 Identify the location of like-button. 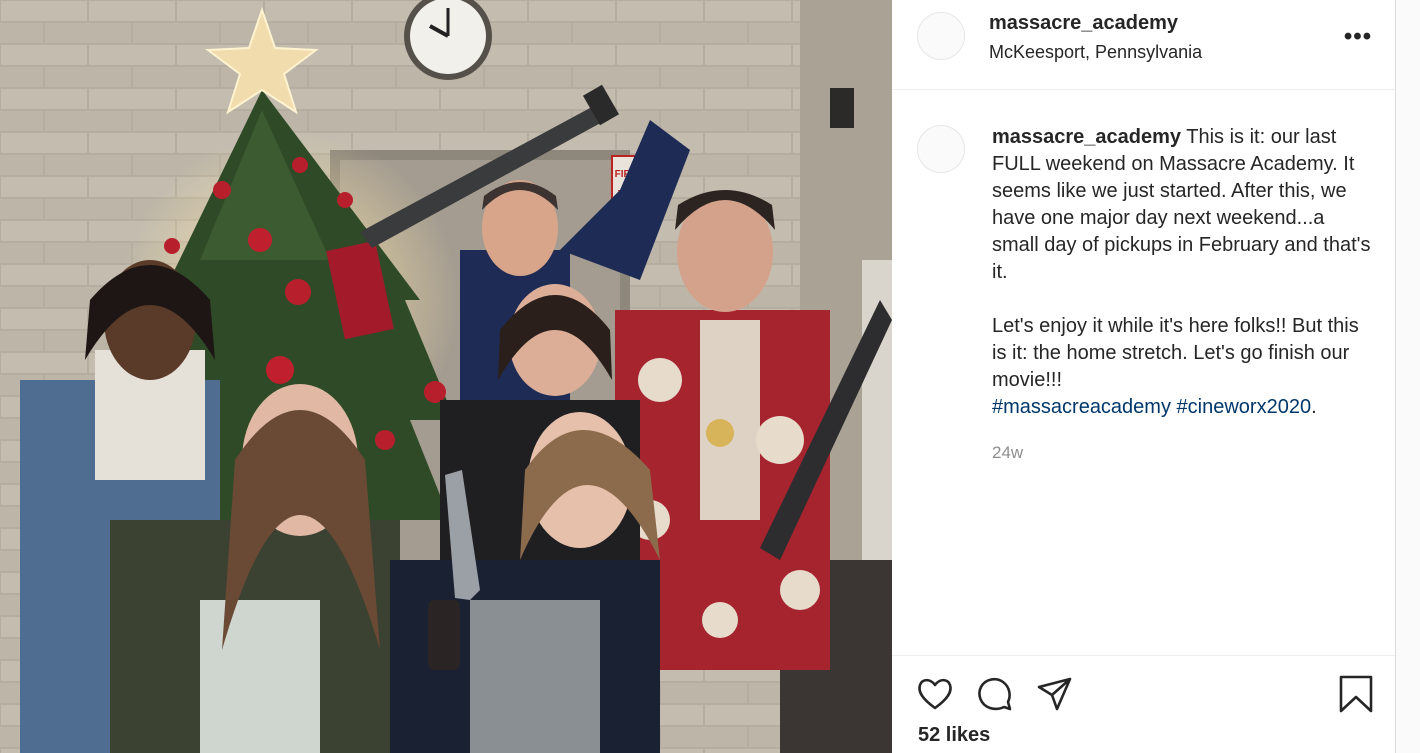
(935, 694).